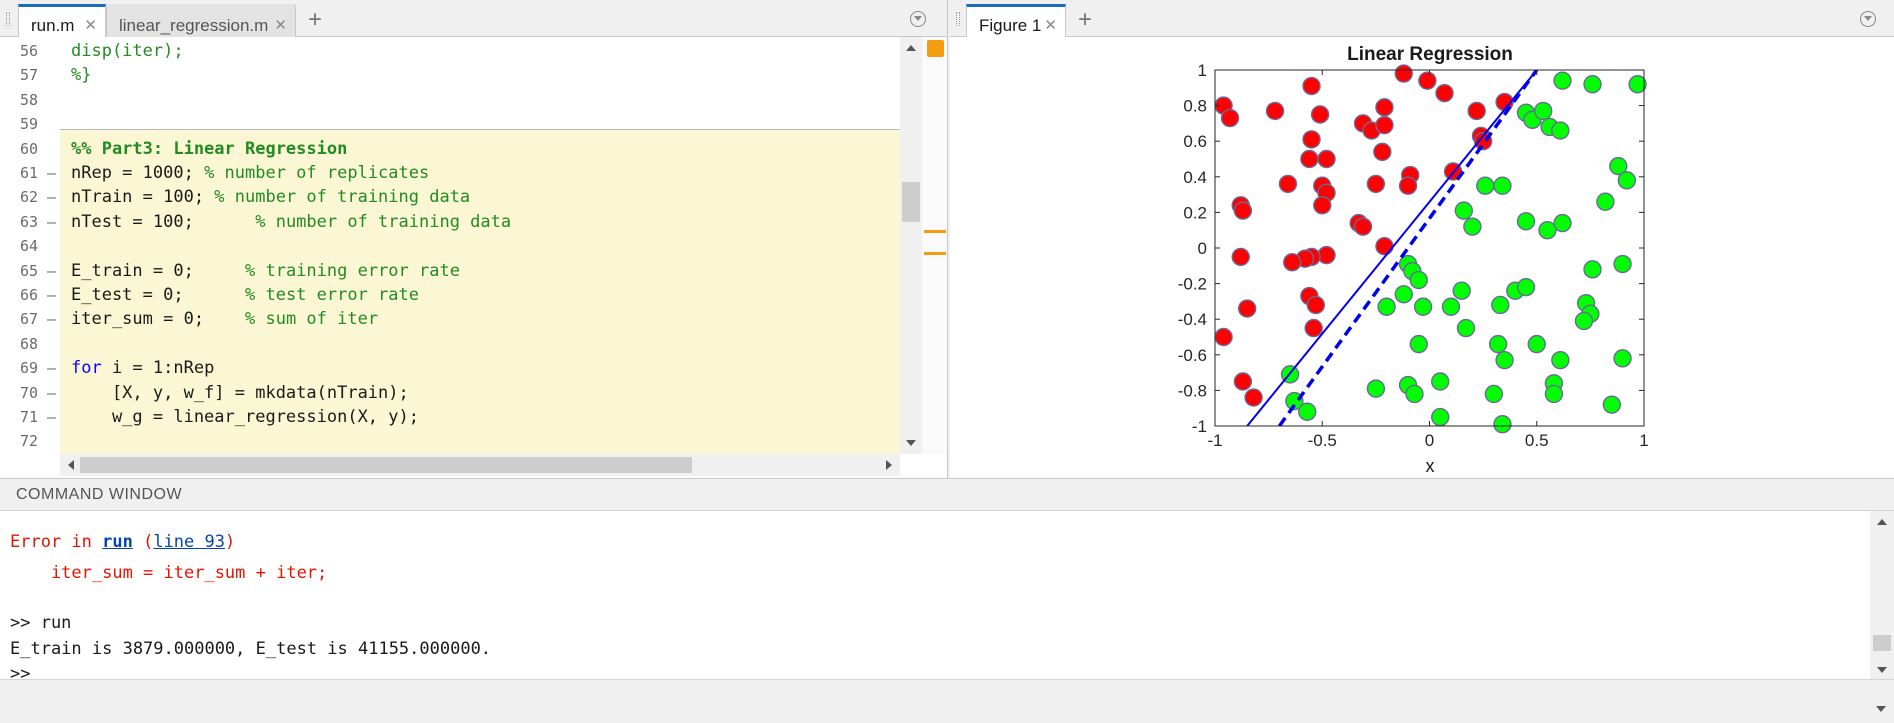 Image resolution: width=1894 pixels, height=723 pixels. Describe the element at coordinates (889, 465) in the screenshot. I see `scroll-right-arrow-icon` at that location.